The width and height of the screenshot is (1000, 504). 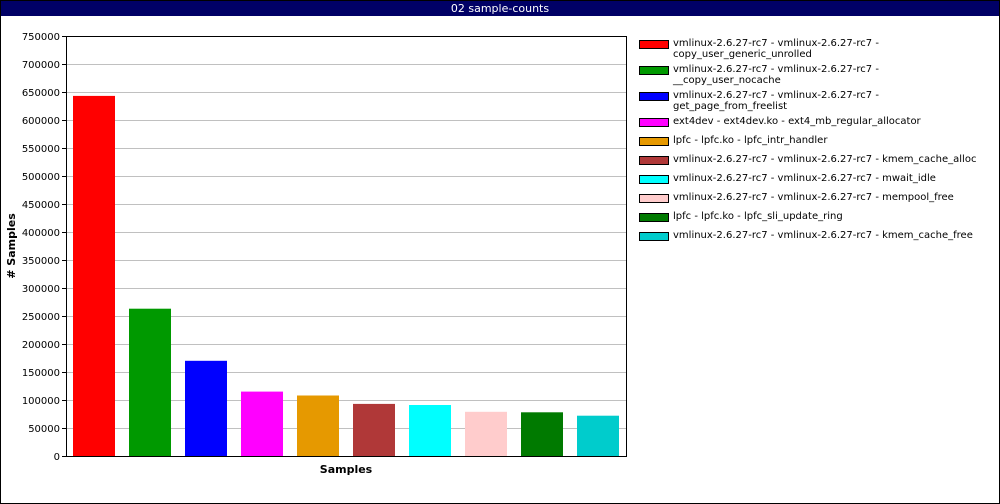 What do you see at coordinates (41, 37) in the screenshot?
I see `y-tick-label: 750000` at bounding box center [41, 37].